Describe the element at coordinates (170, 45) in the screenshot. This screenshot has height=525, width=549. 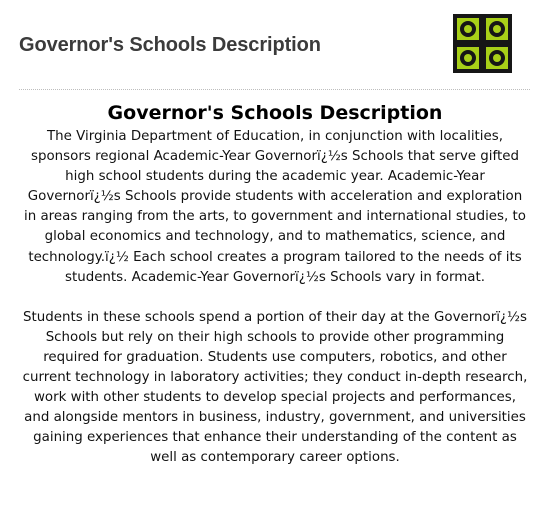
I see `page-title: Governor's Schools Description` at that location.